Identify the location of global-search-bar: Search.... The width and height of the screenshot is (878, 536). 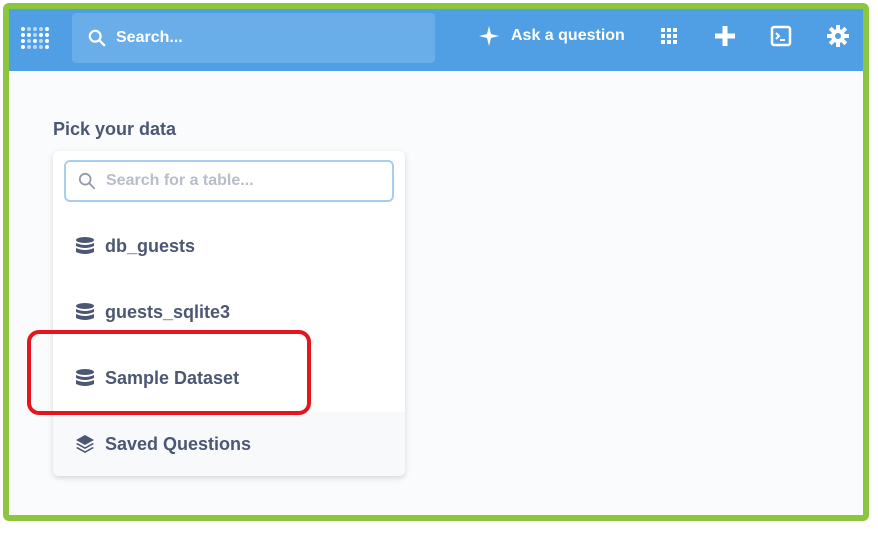
(253, 38).